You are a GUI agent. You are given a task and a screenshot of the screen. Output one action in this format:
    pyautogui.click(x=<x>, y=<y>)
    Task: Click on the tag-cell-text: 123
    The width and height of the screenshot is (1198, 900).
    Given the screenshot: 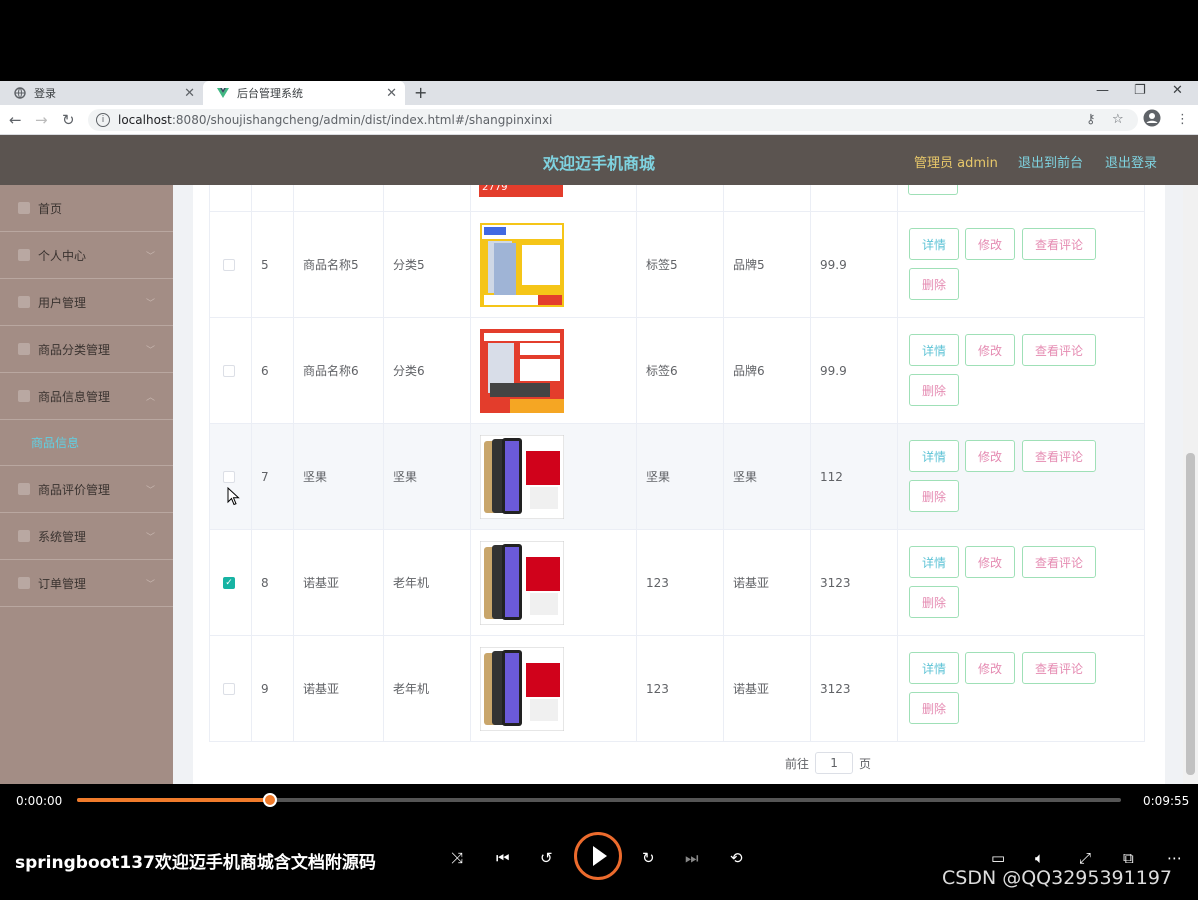 What is the action you would take?
    pyautogui.click(x=657, y=688)
    